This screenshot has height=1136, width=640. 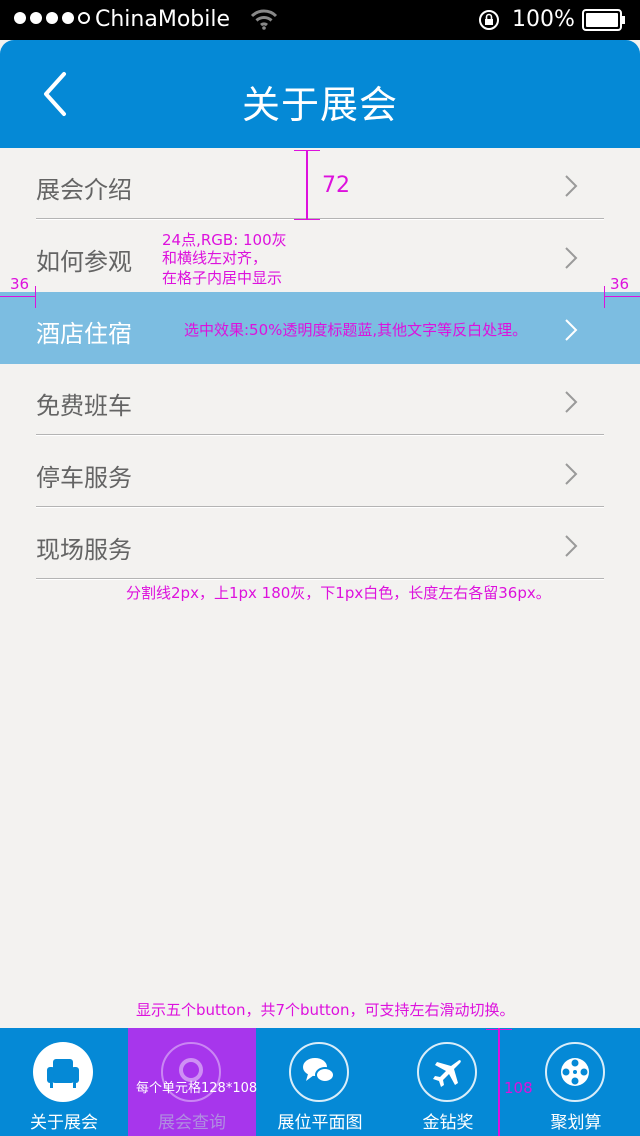 I want to click on menu-item-onsite-service: 现场服务, so click(x=320, y=544).